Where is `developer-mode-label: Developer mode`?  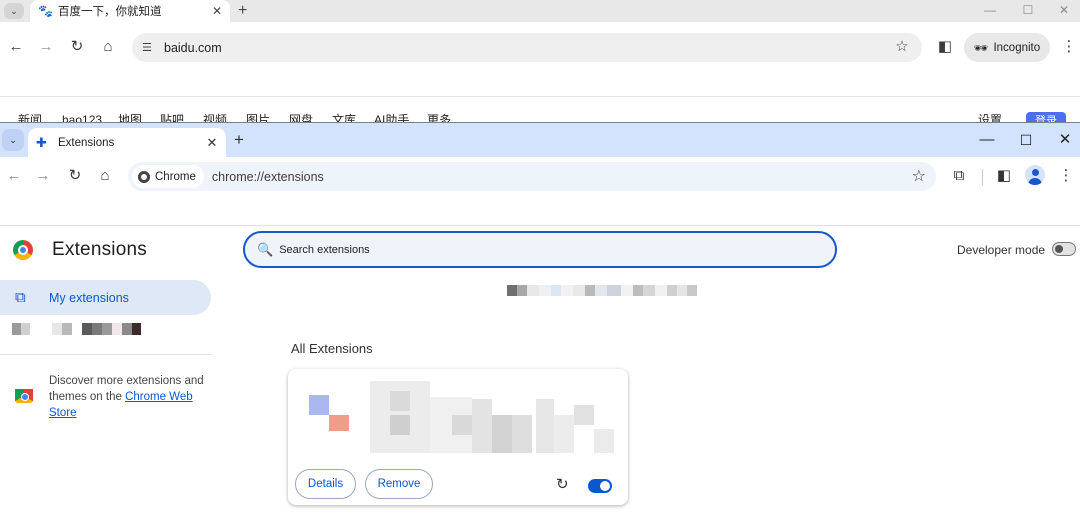 developer-mode-label: Developer mode is located at coordinates (1001, 250).